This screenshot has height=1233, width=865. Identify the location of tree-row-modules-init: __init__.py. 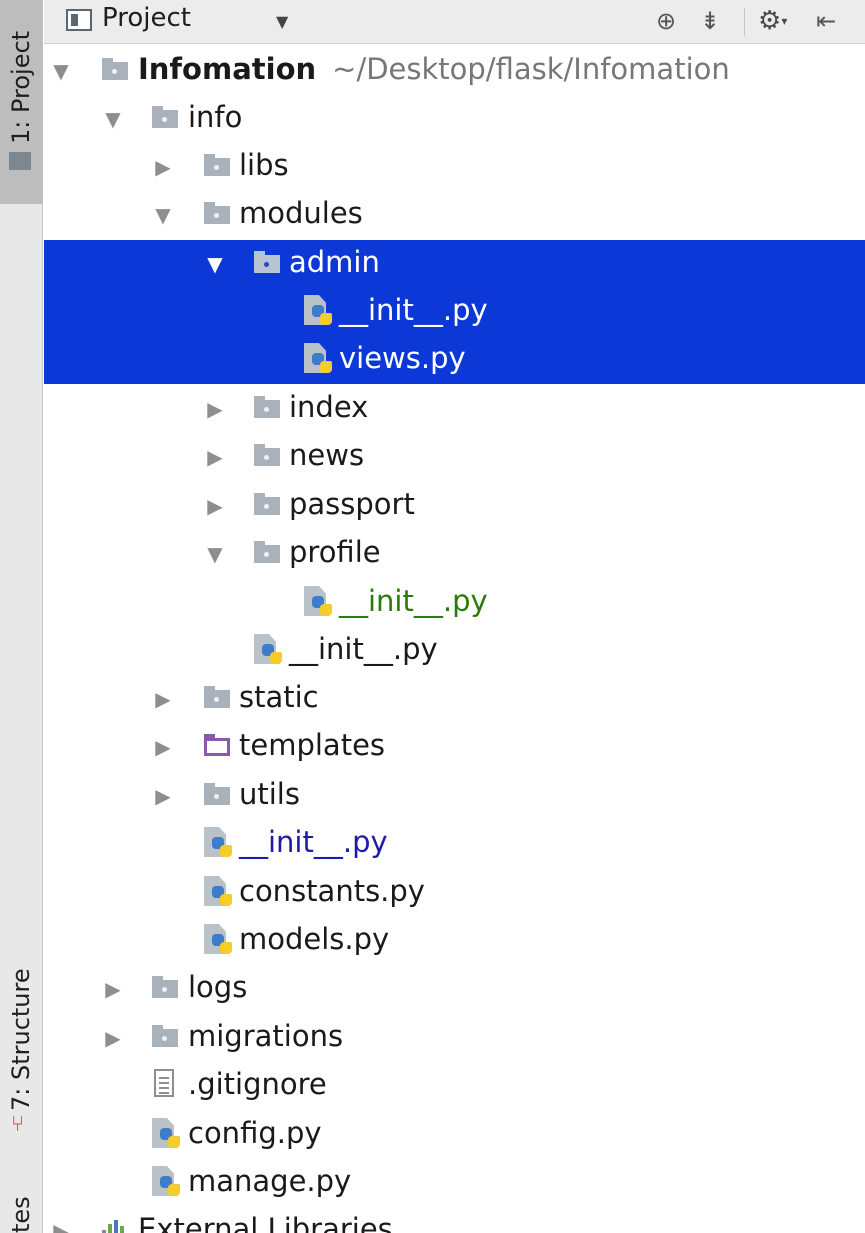
(454, 651).